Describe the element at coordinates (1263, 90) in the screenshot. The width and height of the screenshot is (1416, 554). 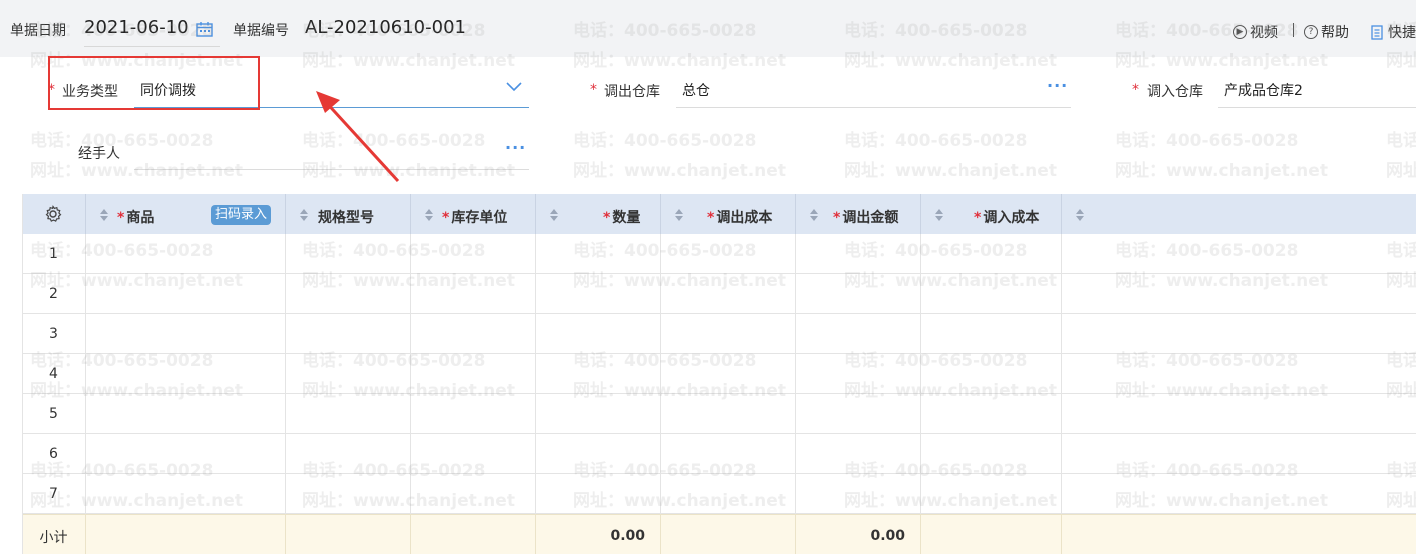
I see `in-warehouse-value: 产成品仓库2` at that location.